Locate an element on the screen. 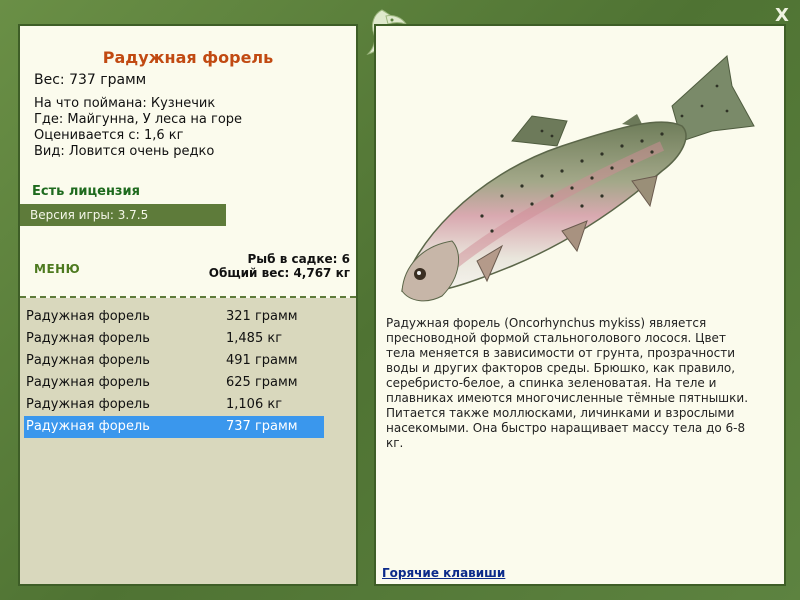  hotkeys-link: Горячие клавиши is located at coordinates (443, 573).